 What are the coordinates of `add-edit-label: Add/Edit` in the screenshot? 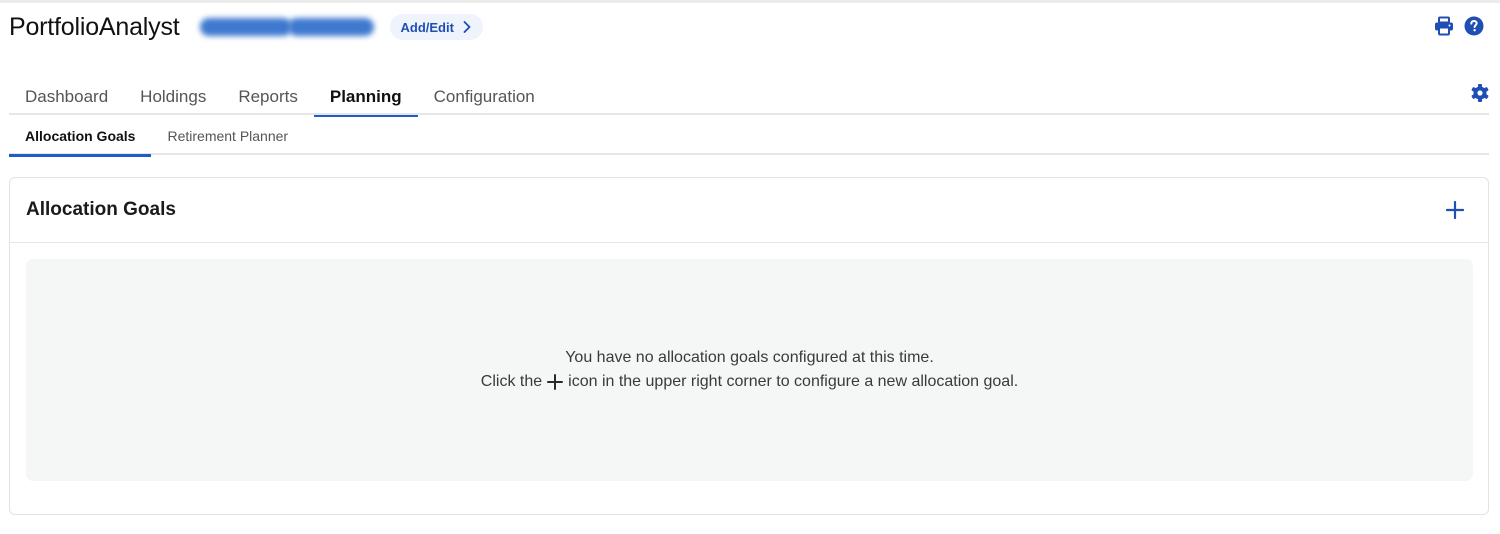 It's located at (427, 27).